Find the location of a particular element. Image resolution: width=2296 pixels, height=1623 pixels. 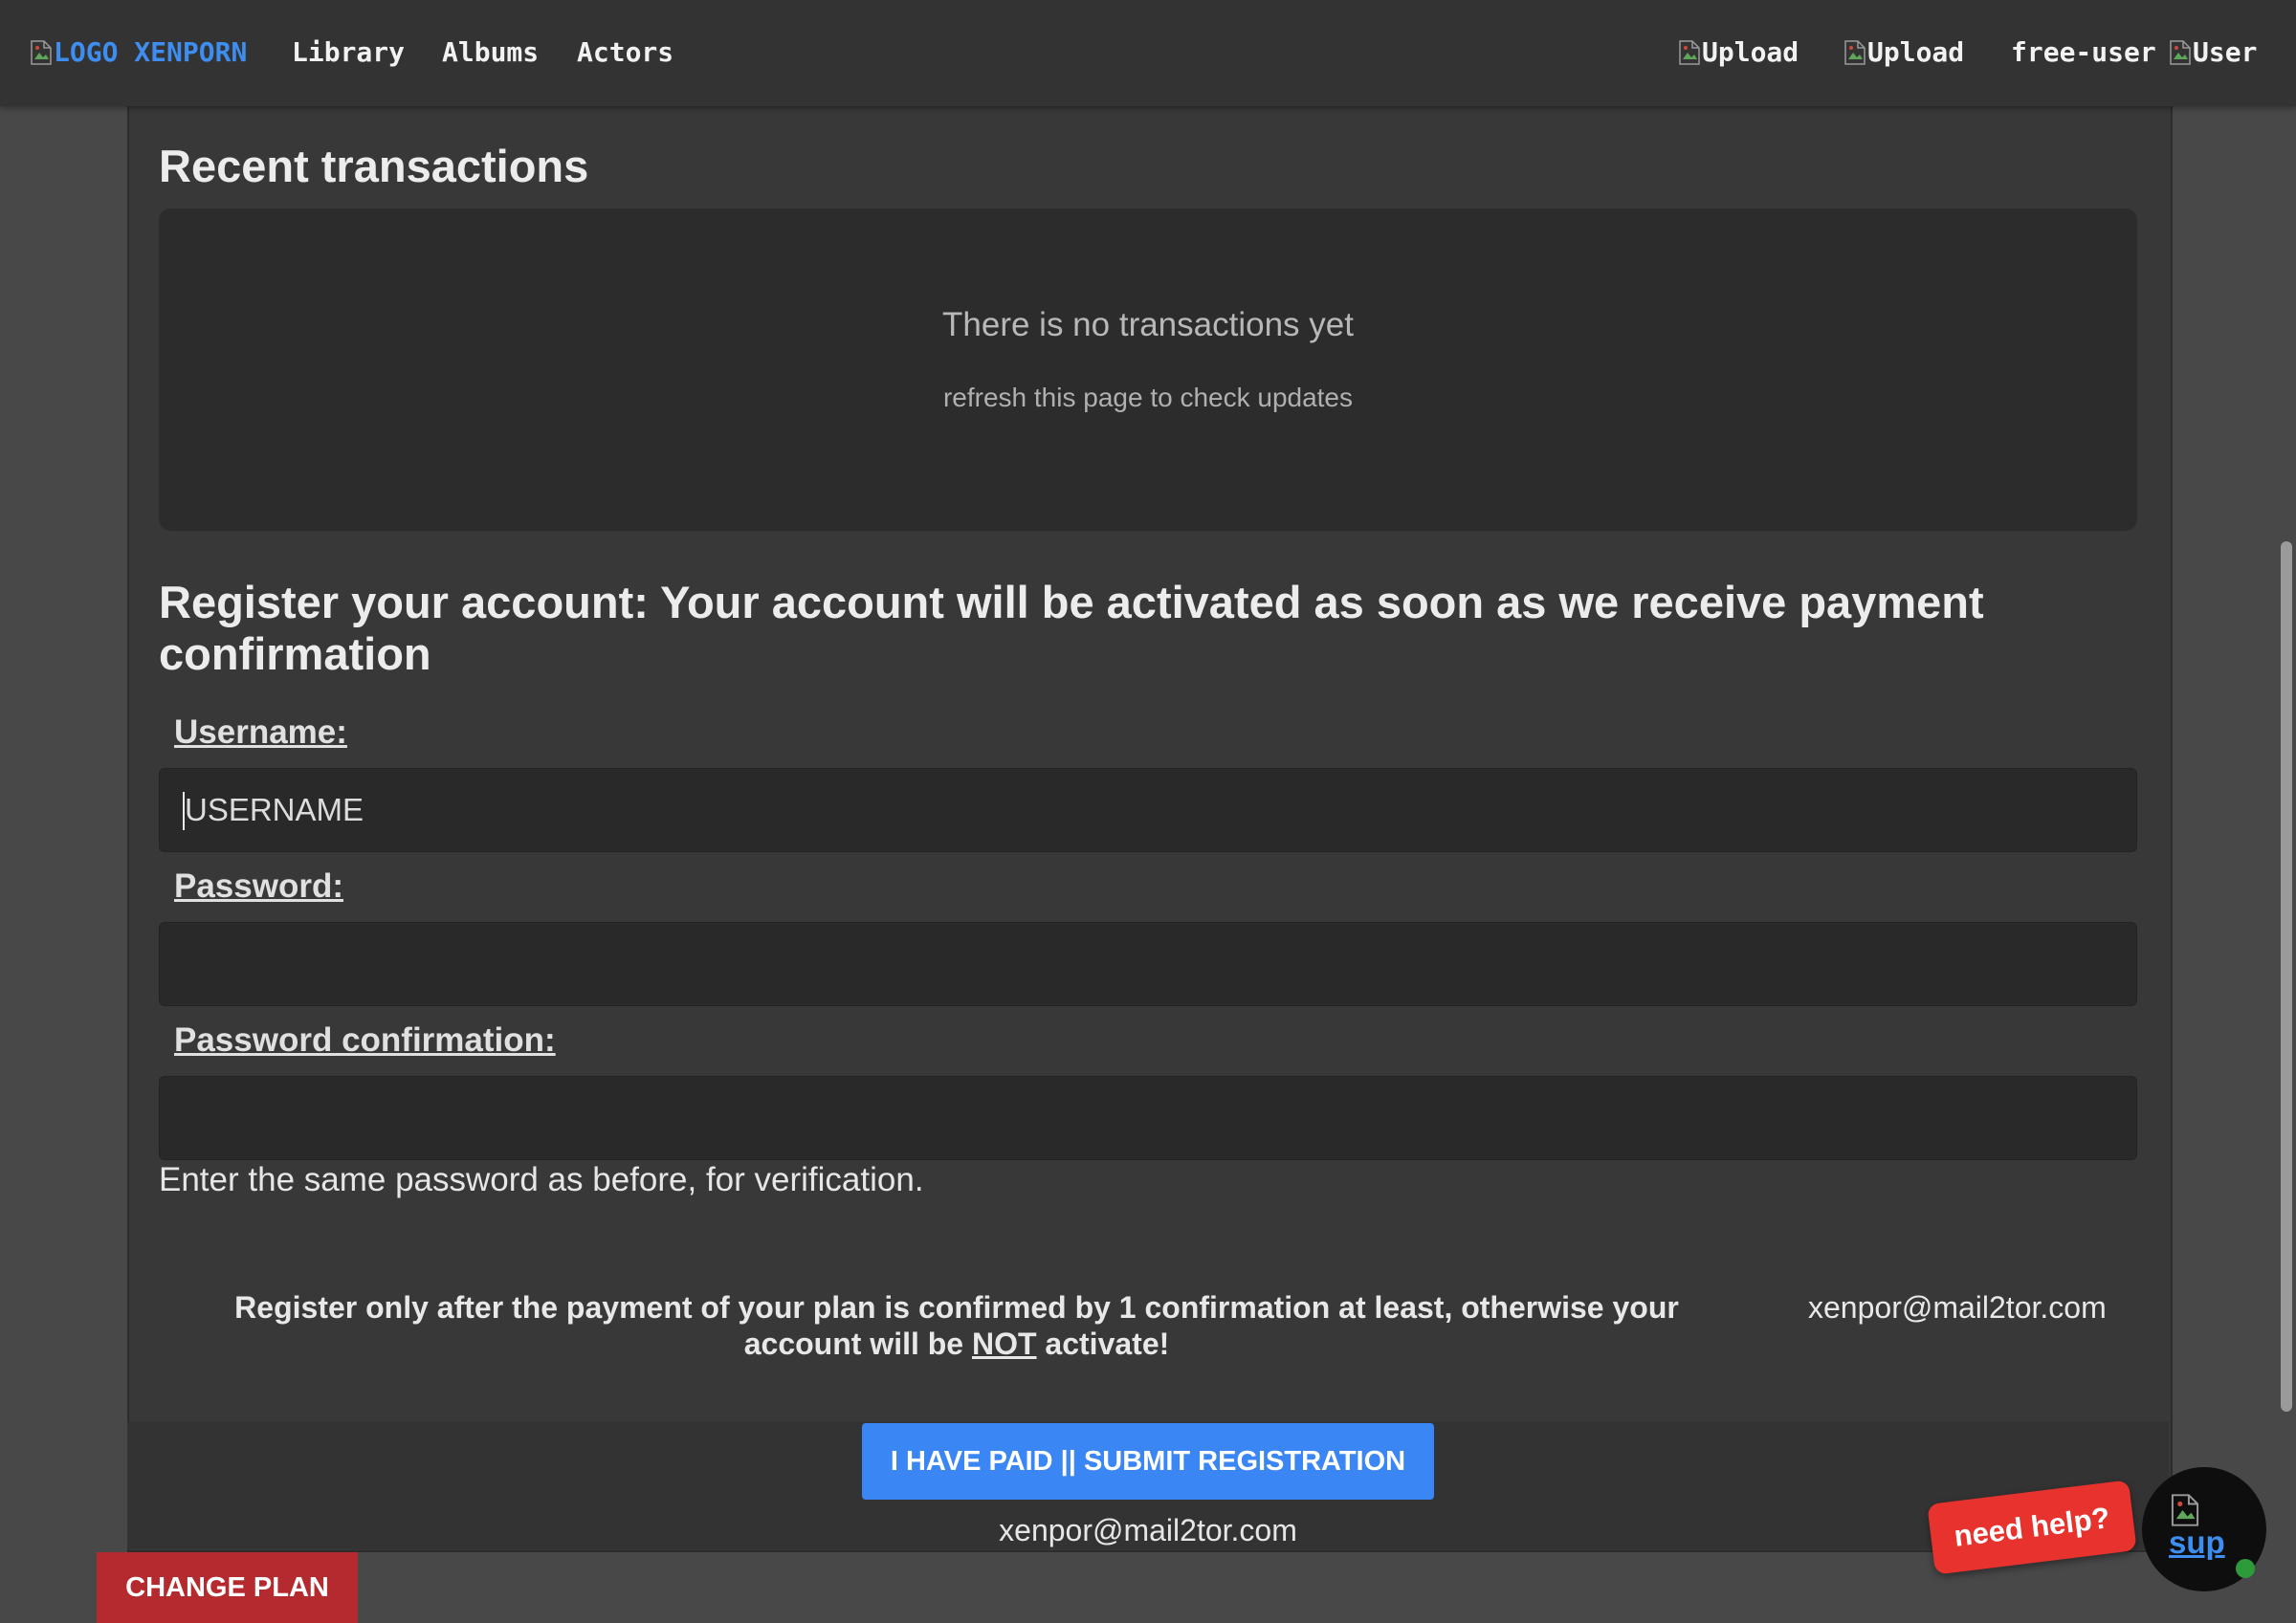

brand-logo-link: LOGO XENPORN is located at coordinates (139, 52).